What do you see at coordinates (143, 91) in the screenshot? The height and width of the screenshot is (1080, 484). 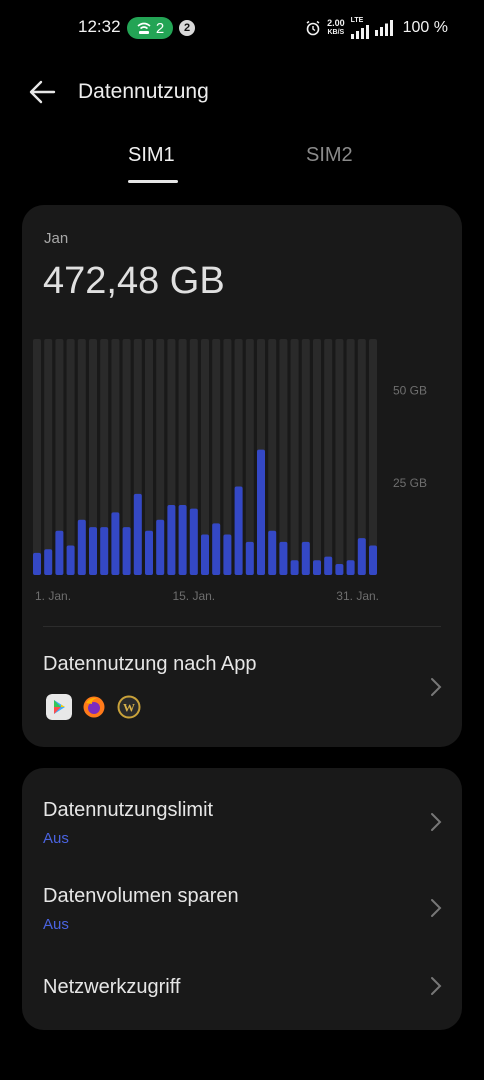 I see `page-title: Datennutzung` at bounding box center [143, 91].